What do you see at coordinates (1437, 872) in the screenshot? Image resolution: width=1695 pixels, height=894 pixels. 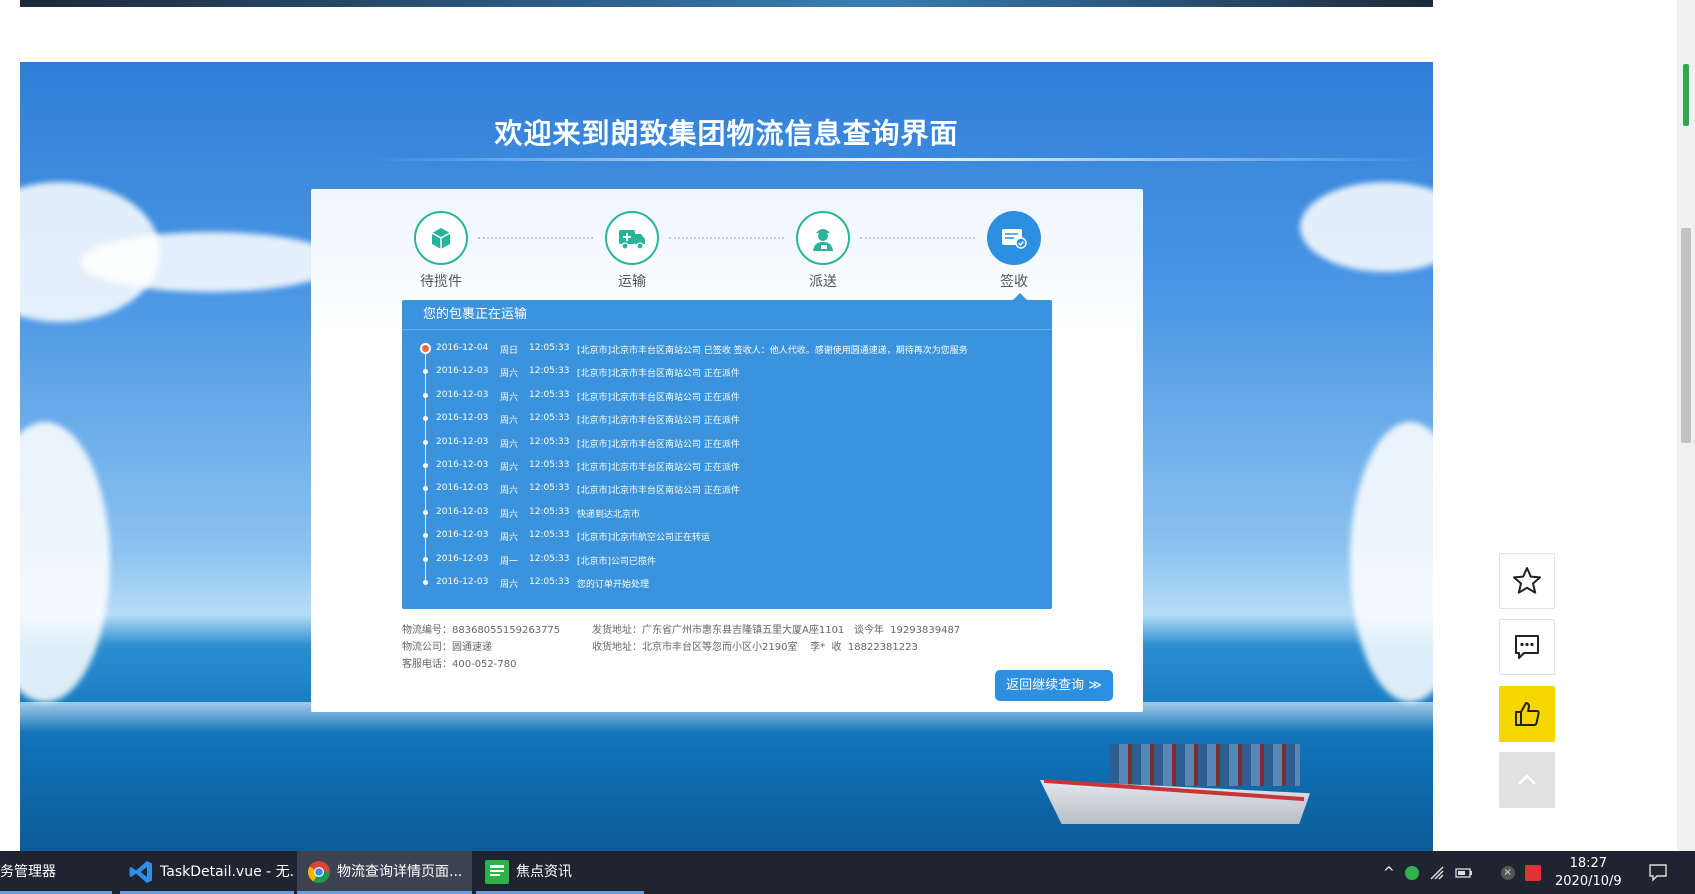 I see `wifi-icon` at bounding box center [1437, 872].